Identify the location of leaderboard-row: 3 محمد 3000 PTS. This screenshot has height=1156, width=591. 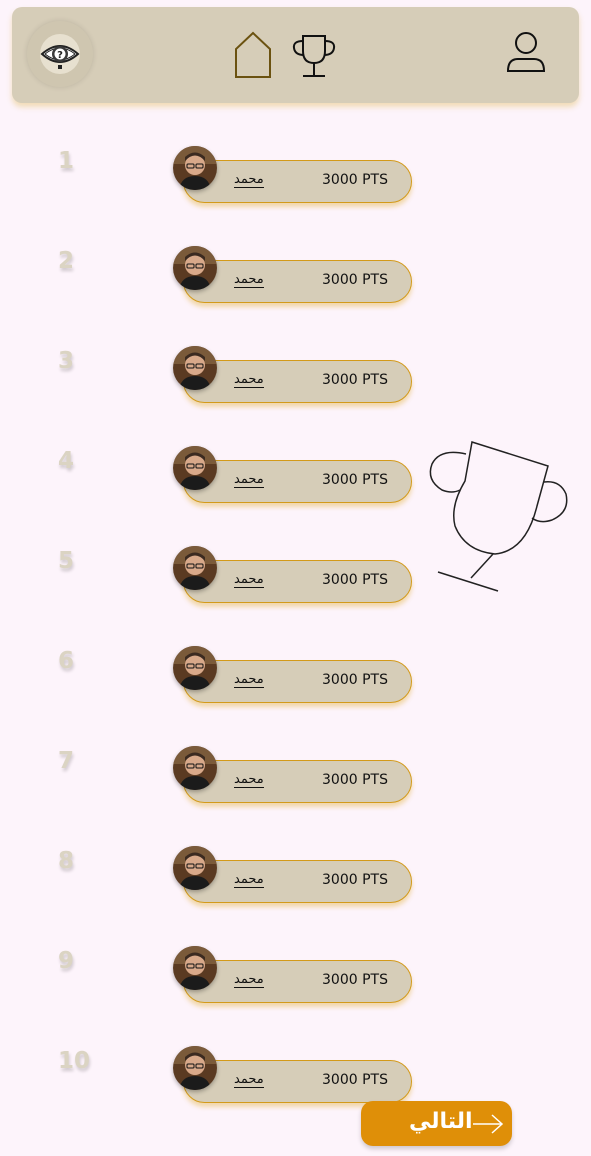
(295, 397).